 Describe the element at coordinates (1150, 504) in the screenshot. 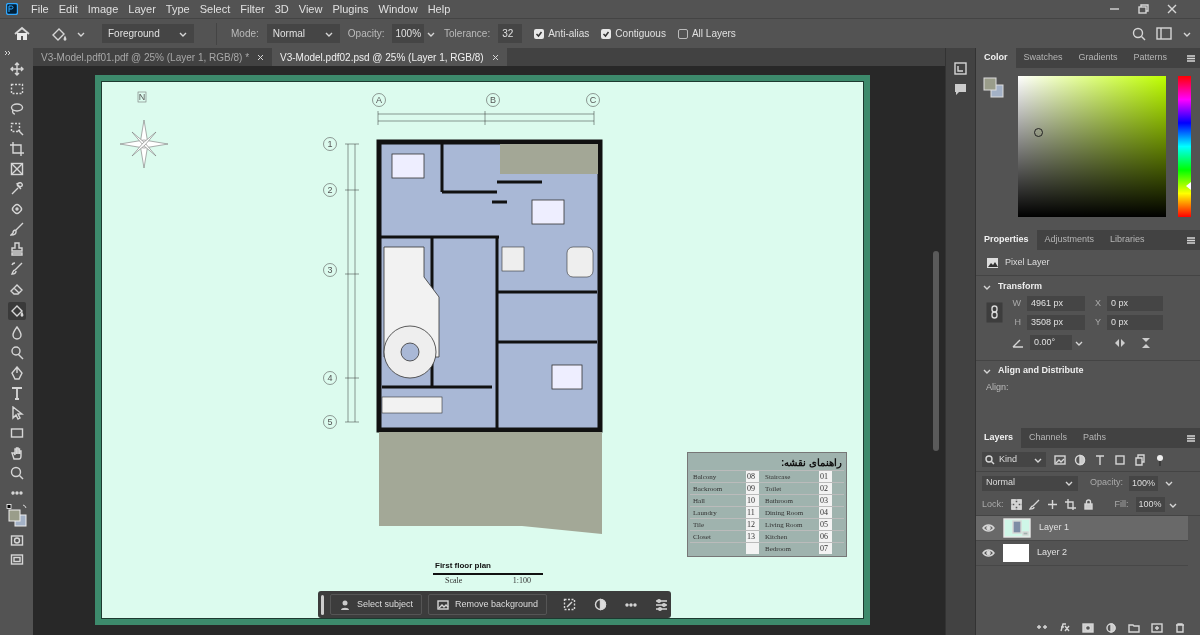

I see `fill-field: 100%` at that location.